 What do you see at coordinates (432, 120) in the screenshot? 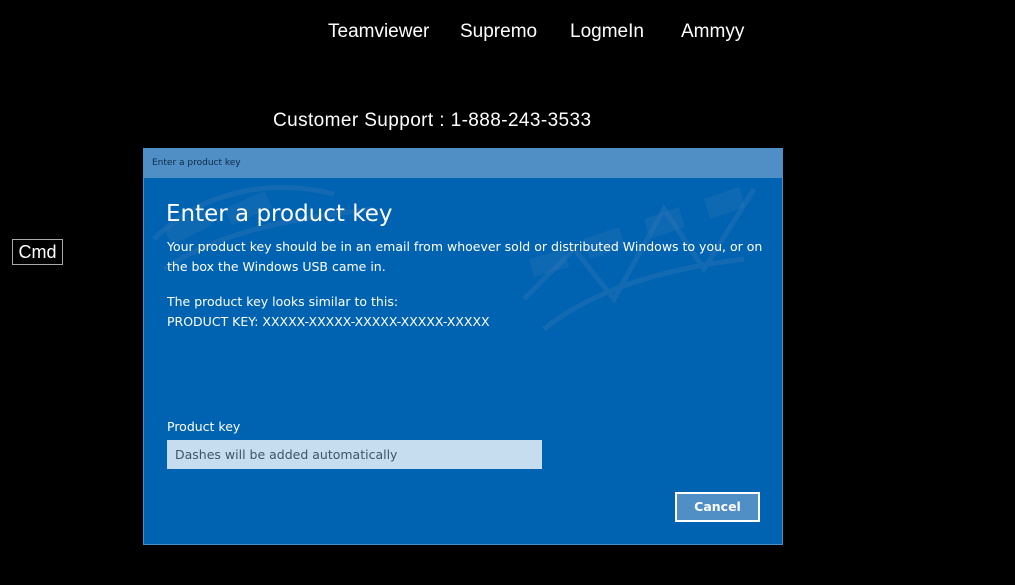
I see `customer-support-phone: Customer Support : 1-888-243-3533` at bounding box center [432, 120].